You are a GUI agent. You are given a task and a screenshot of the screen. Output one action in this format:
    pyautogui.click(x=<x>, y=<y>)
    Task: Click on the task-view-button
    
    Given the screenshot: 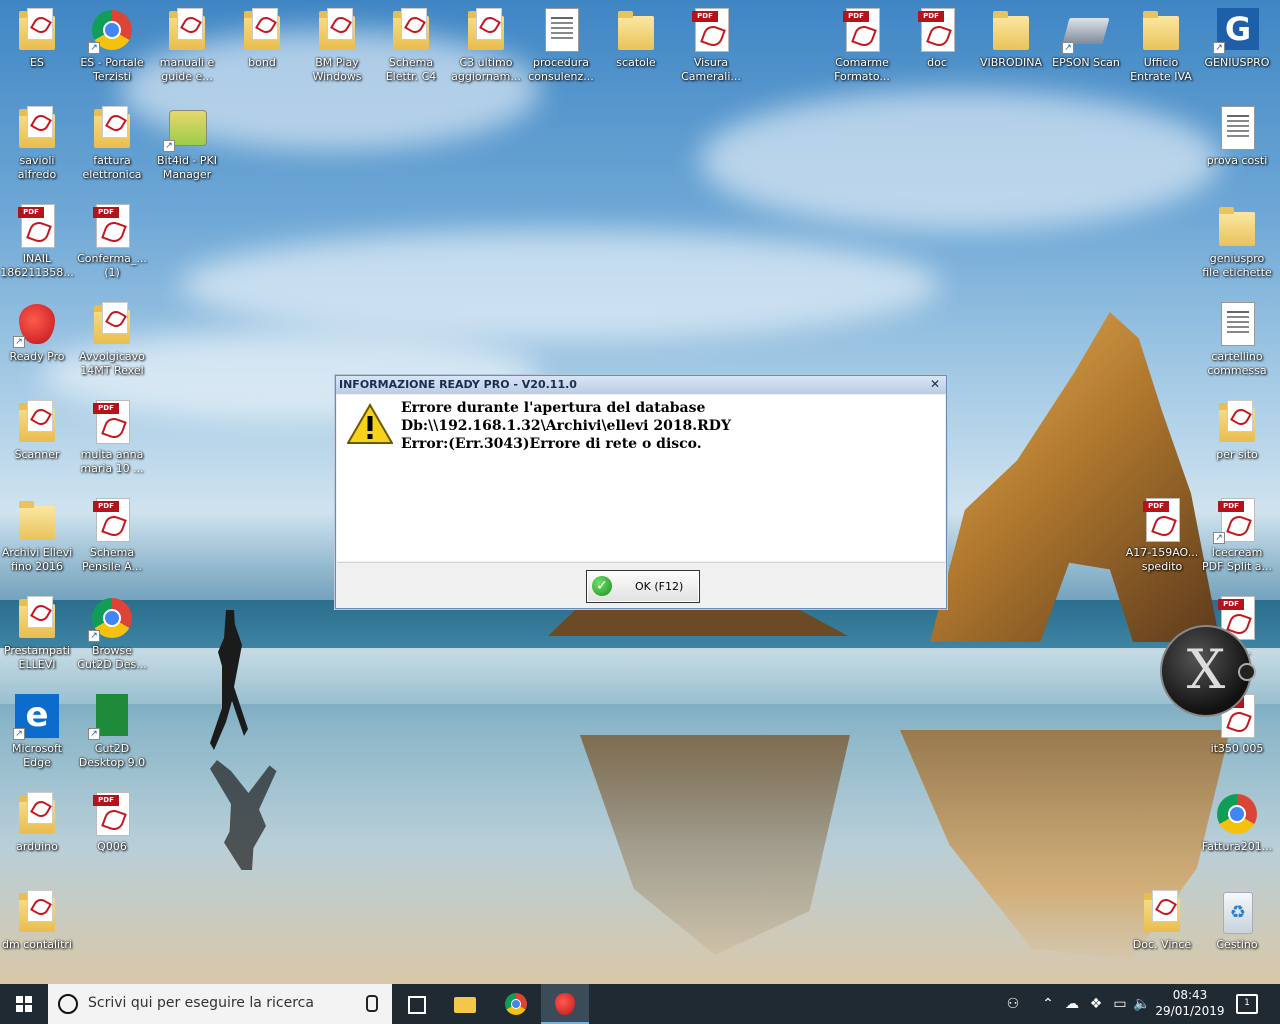 What is the action you would take?
    pyautogui.click(x=416, y=1004)
    